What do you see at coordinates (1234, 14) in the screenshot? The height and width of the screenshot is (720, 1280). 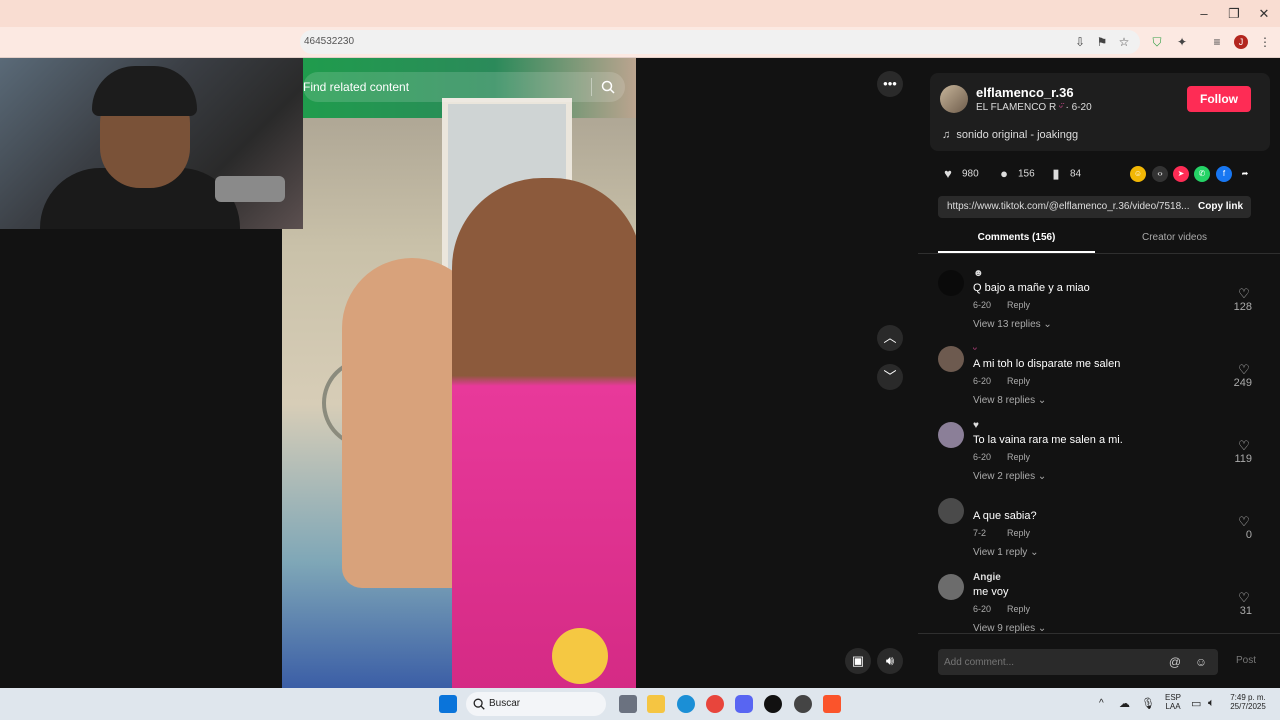 I see `restore-button: ❐` at bounding box center [1234, 14].